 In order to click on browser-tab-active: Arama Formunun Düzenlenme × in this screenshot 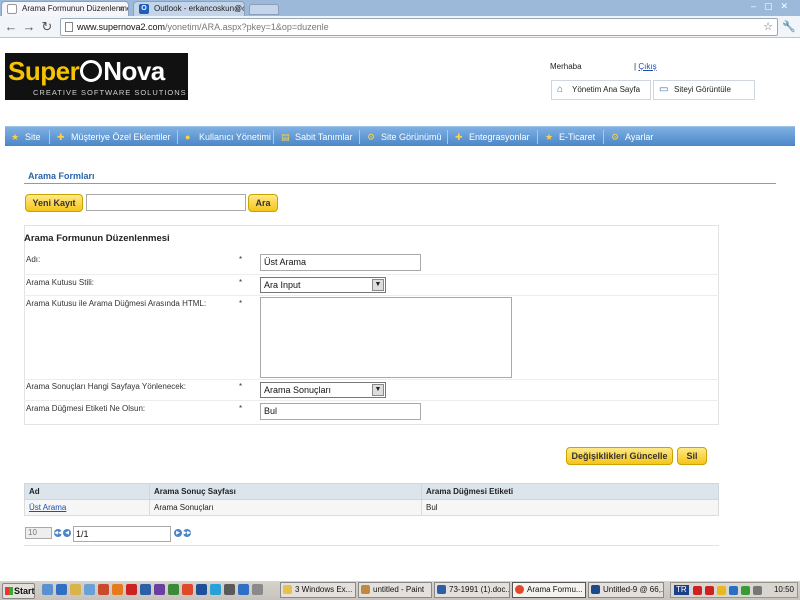, I will do `click(65, 8)`.